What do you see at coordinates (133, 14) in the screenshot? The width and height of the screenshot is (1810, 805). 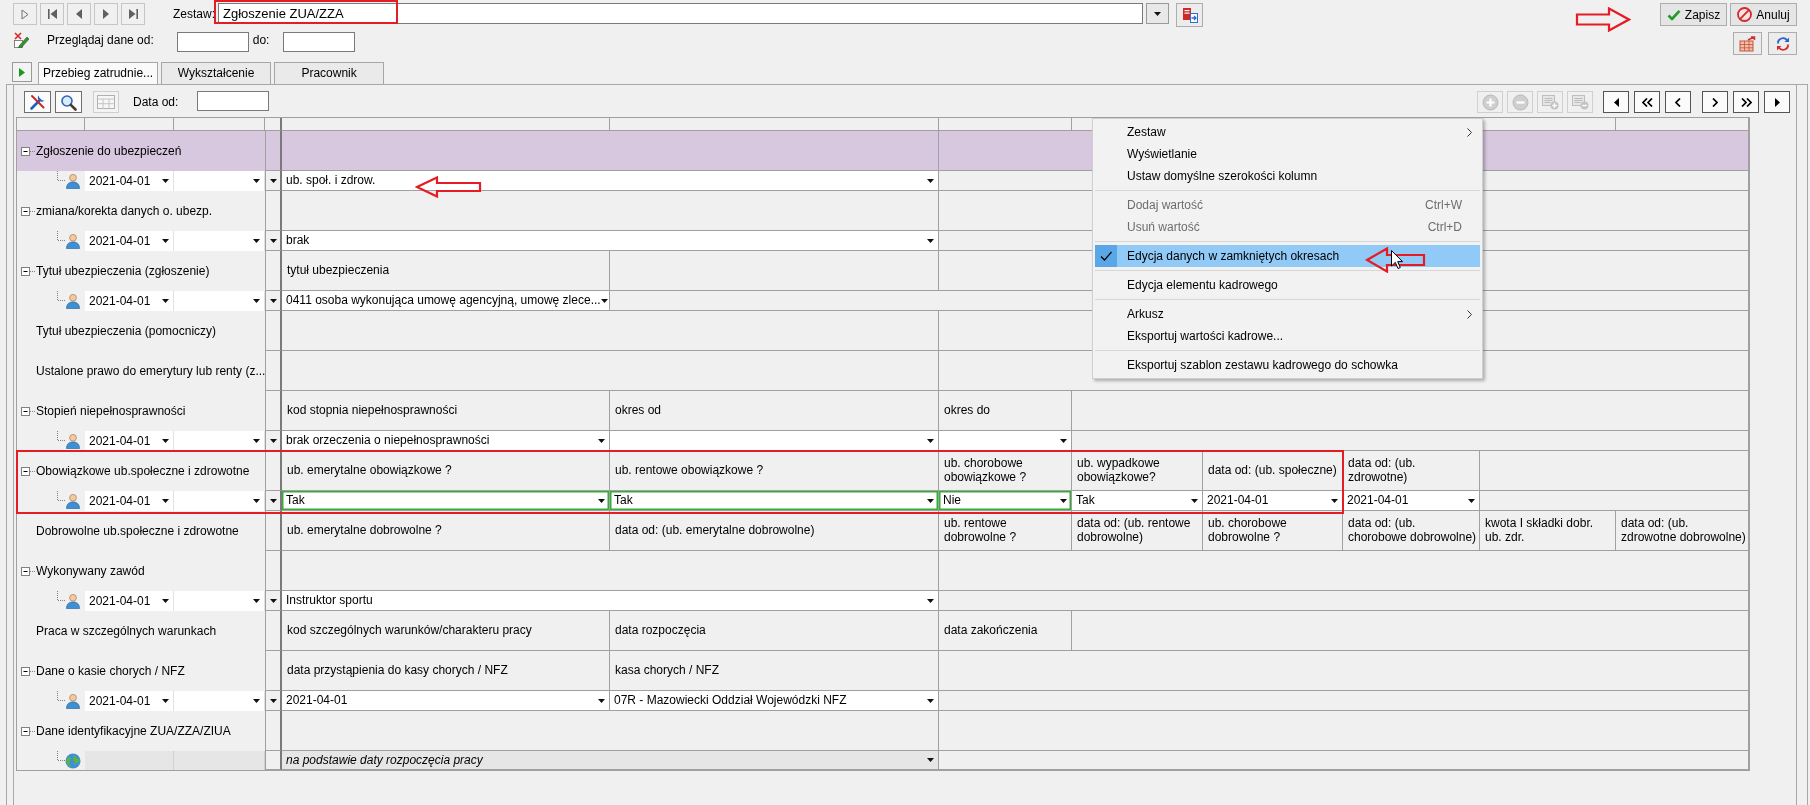 I see `skip-forward-icon` at bounding box center [133, 14].